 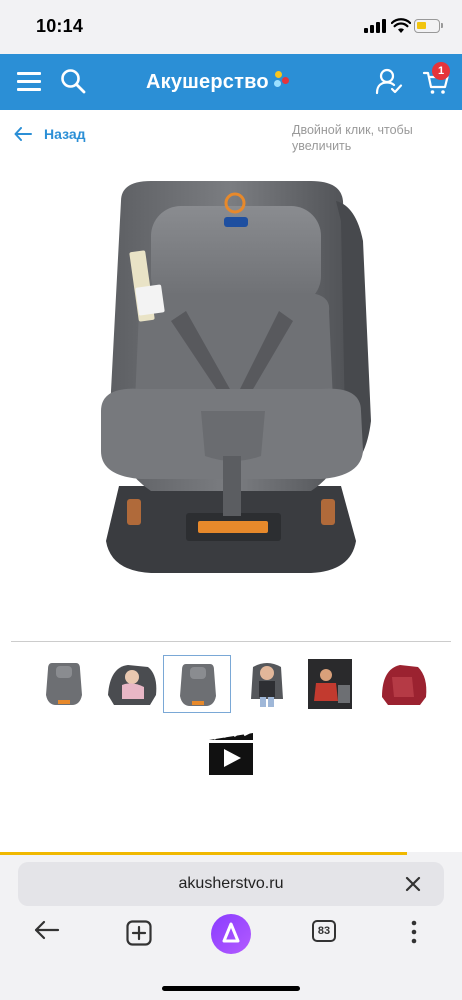 I want to click on thumbnail-3-selected, so click(x=197, y=684).